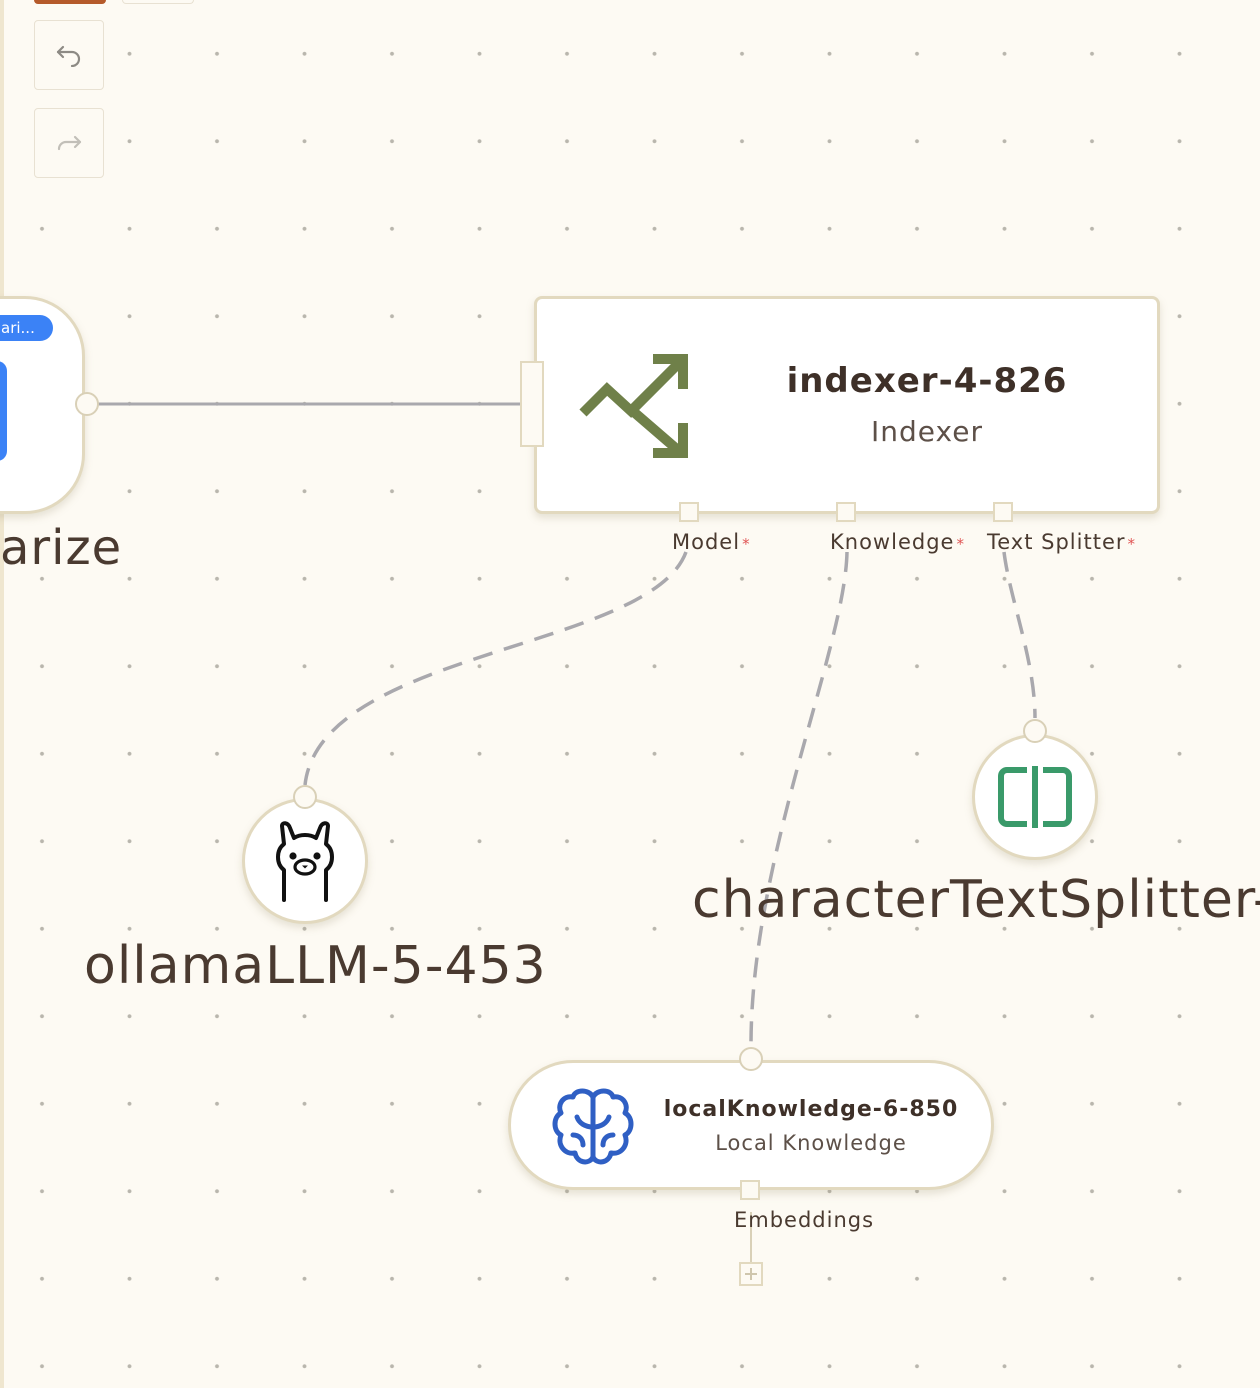  Describe the element at coordinates (1003, 512) in the screenshot. I see `indexer-textsplitter-port` at that location.